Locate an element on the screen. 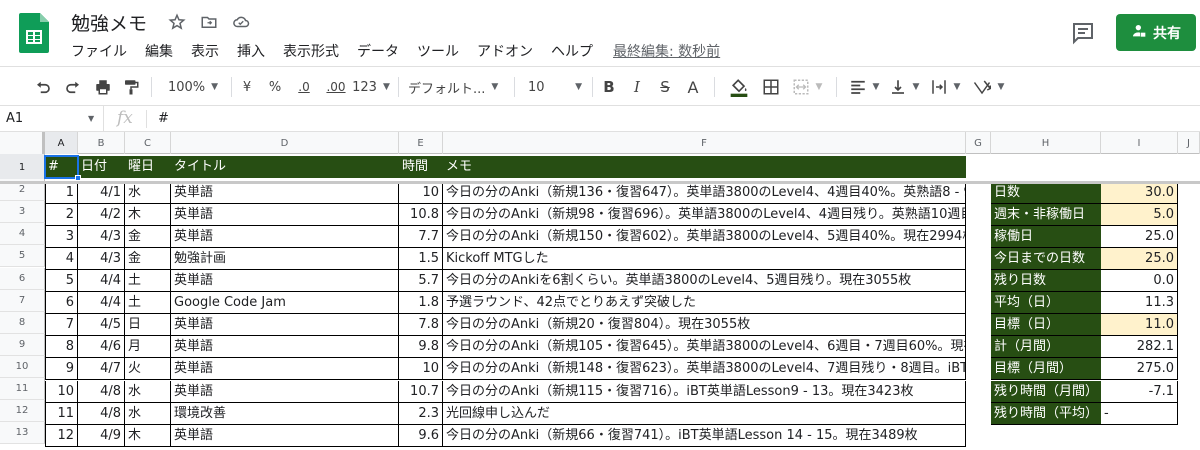 The width and height of the screenshot is (1200, 450). menu-item: ヘルプ is located at coordinates (572, 51).